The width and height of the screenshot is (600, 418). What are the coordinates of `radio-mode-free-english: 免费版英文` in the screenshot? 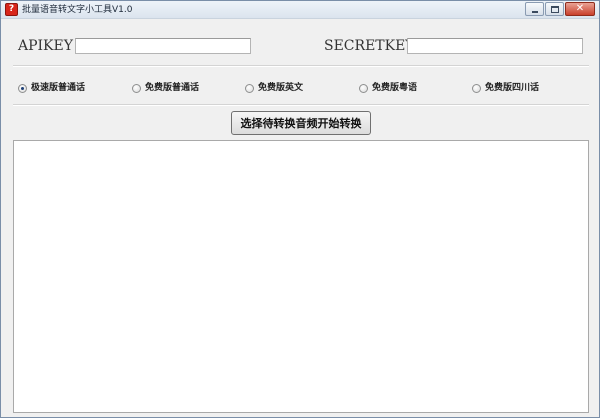 It's located at (274, 88).